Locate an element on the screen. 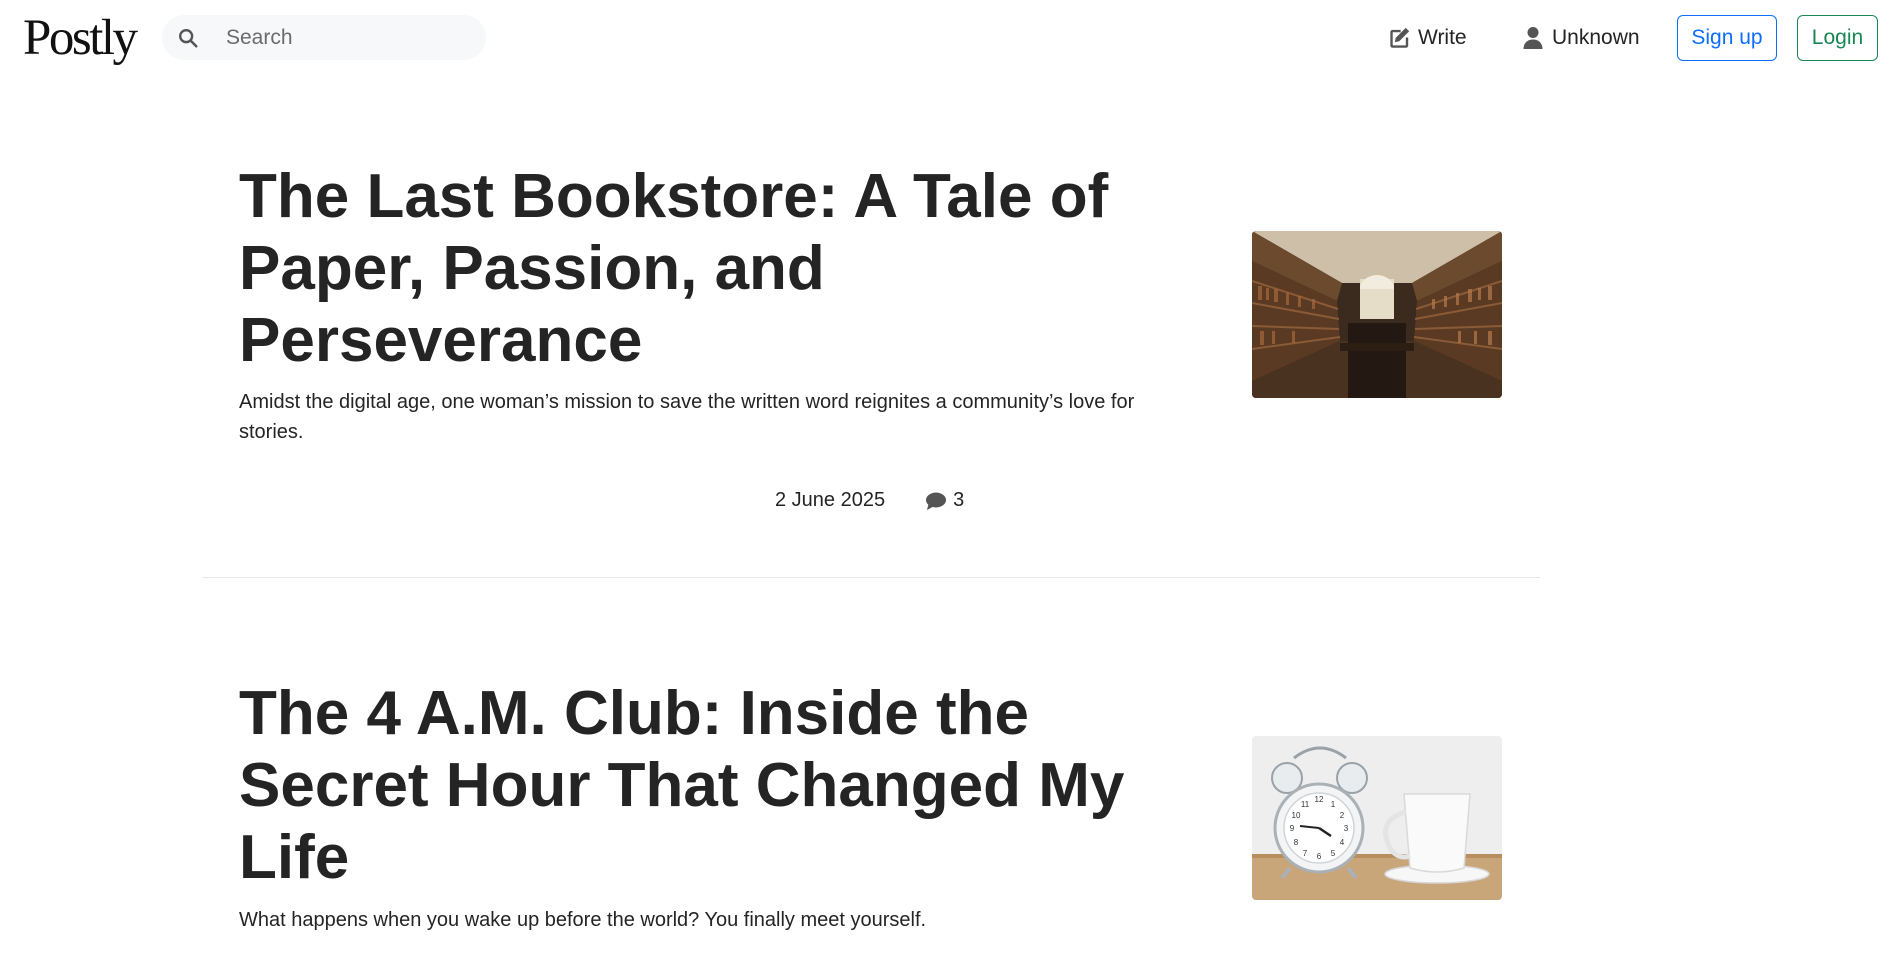 Image resolution: width=1892 pixels, height=975 pixels. svg-text: 5 is located at coordinates (1333, 853).